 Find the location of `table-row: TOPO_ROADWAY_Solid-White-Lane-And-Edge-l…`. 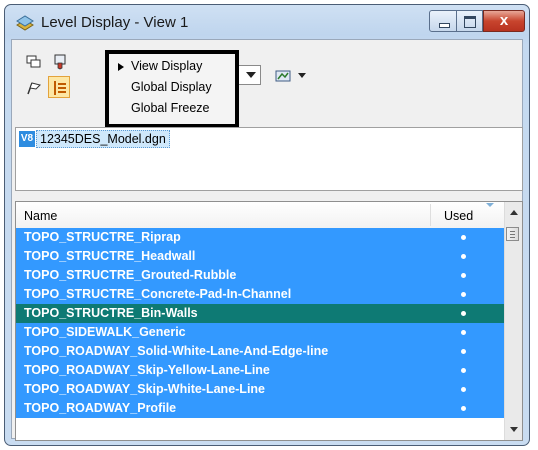

table-row: TOPO_ROADWAY_Solid-White-Lane-And-Edge-l… is located at coordinates (261, 351).